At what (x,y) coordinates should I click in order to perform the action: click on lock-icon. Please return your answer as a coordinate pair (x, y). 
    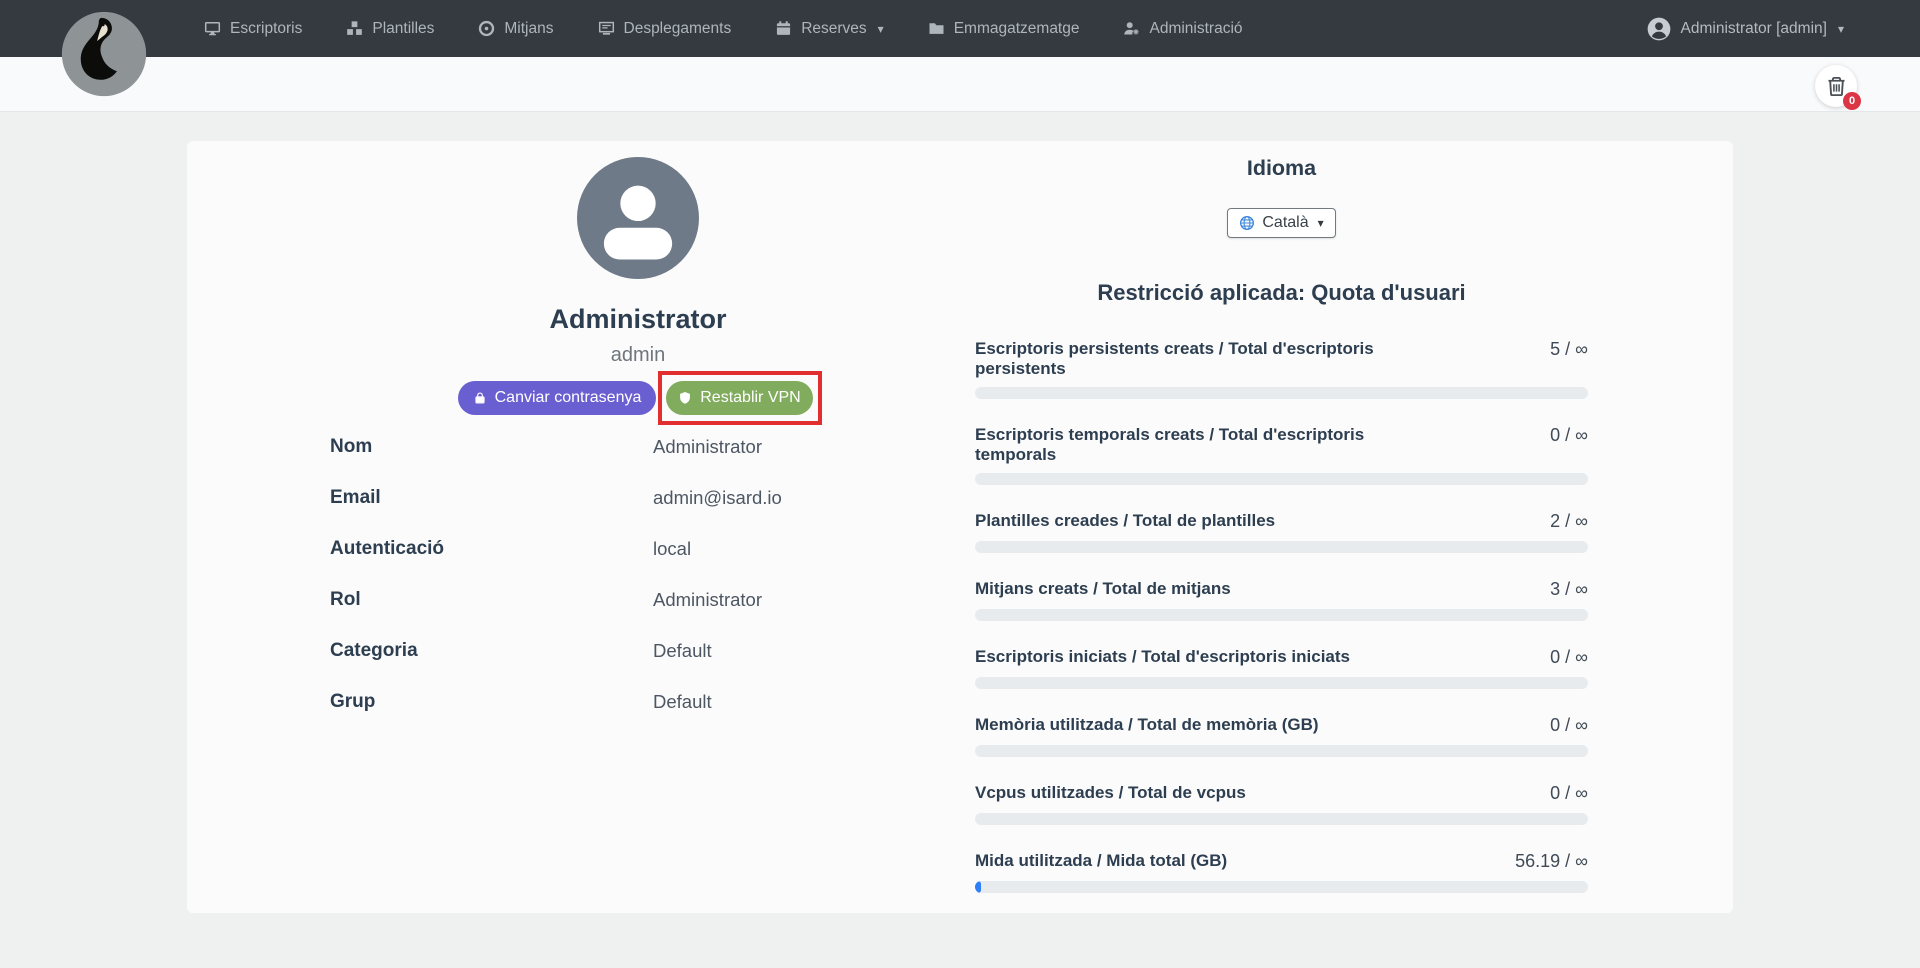
    Looking at the image, I should click on (480, 398).